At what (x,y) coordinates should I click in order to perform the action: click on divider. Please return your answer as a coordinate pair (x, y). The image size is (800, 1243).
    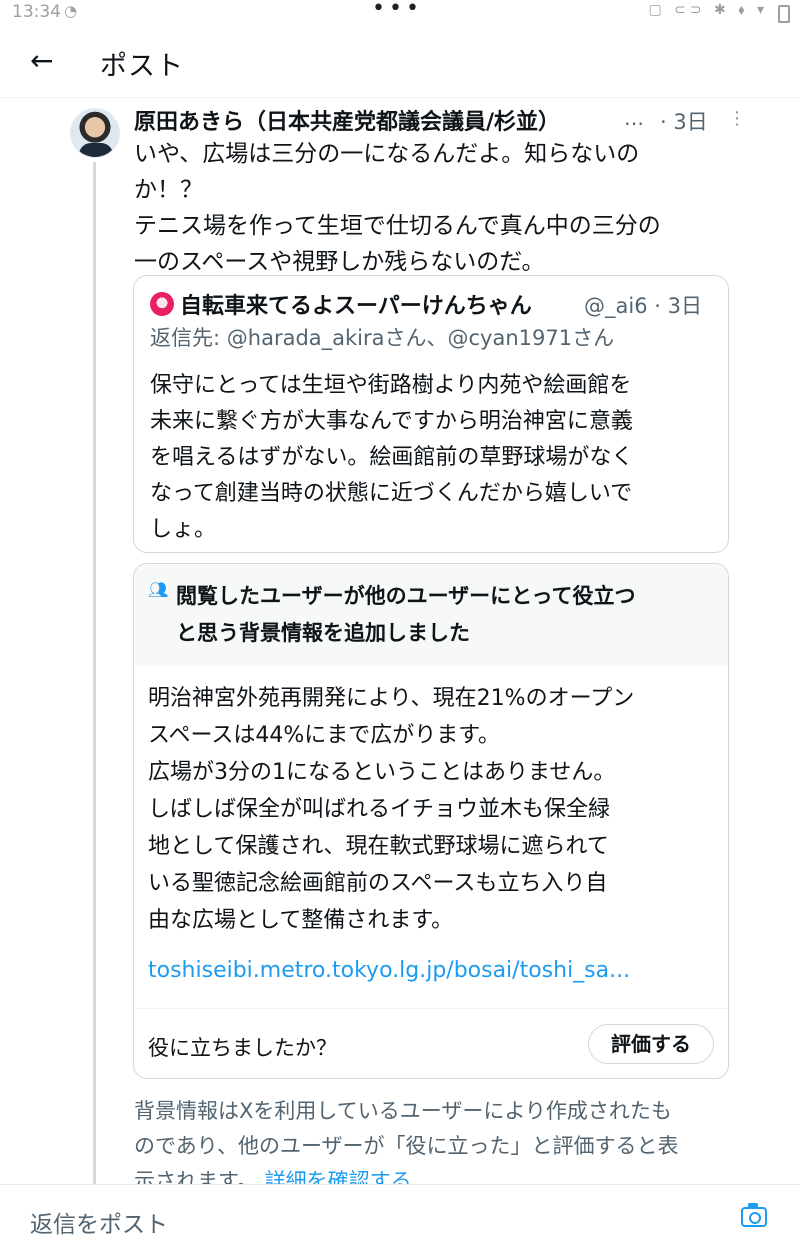
    Looking at the image, I should click on (431, 1008).